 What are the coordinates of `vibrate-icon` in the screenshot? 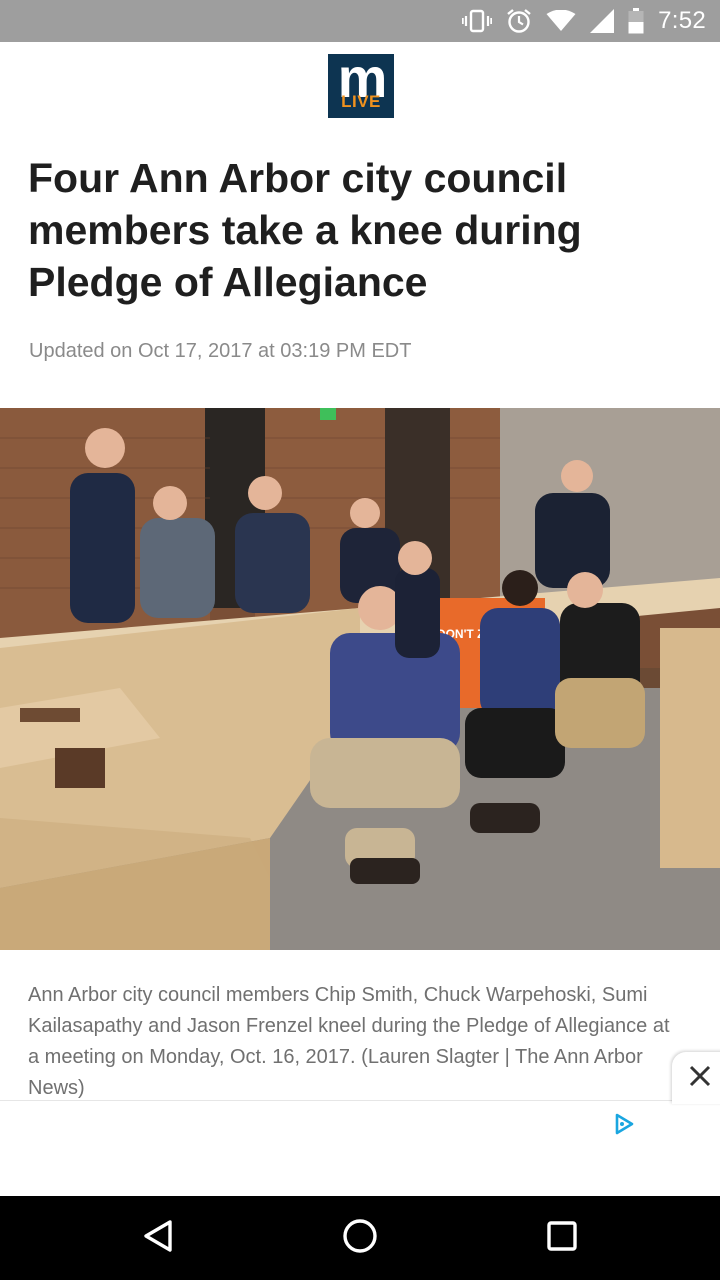 It's located at (477, 21).